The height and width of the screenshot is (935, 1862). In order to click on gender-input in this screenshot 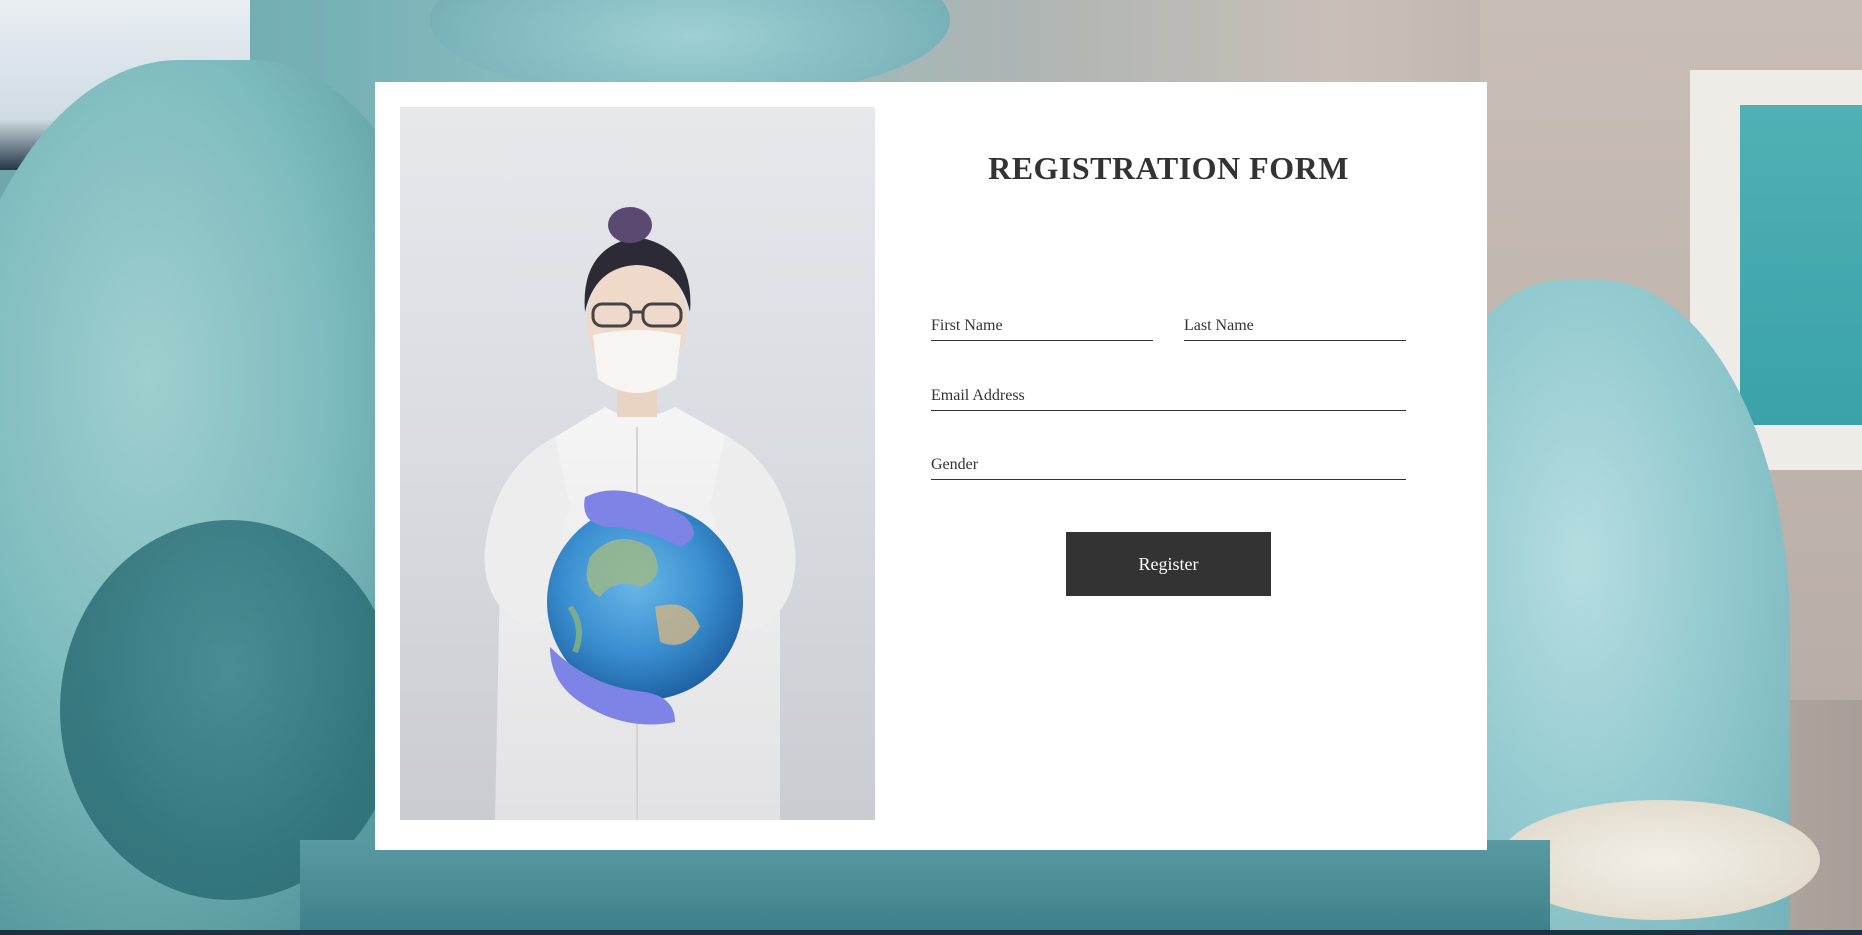, I will do `click(1168, 463)`.